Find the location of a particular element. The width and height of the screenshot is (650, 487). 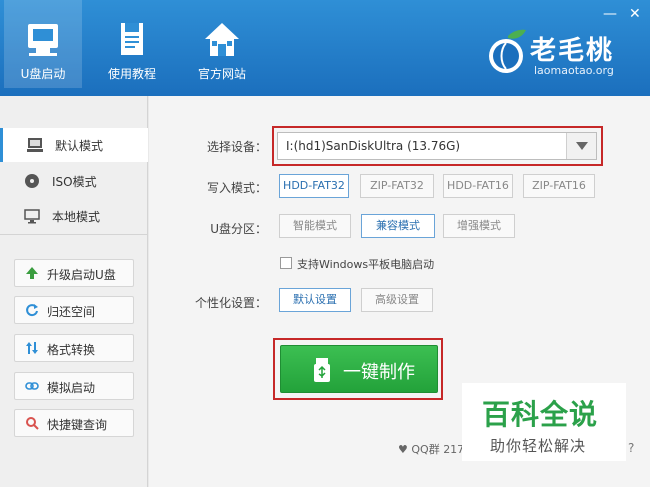

device-dropdown-button is located at coordinates (581, 146).